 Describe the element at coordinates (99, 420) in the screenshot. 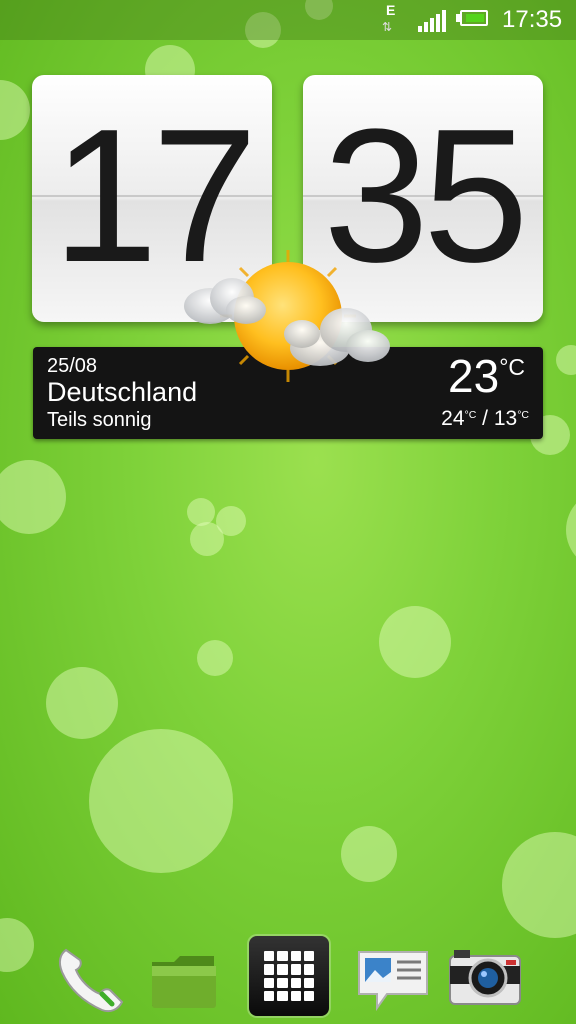

I see `weather-condition: Teils sonnig` at that location.